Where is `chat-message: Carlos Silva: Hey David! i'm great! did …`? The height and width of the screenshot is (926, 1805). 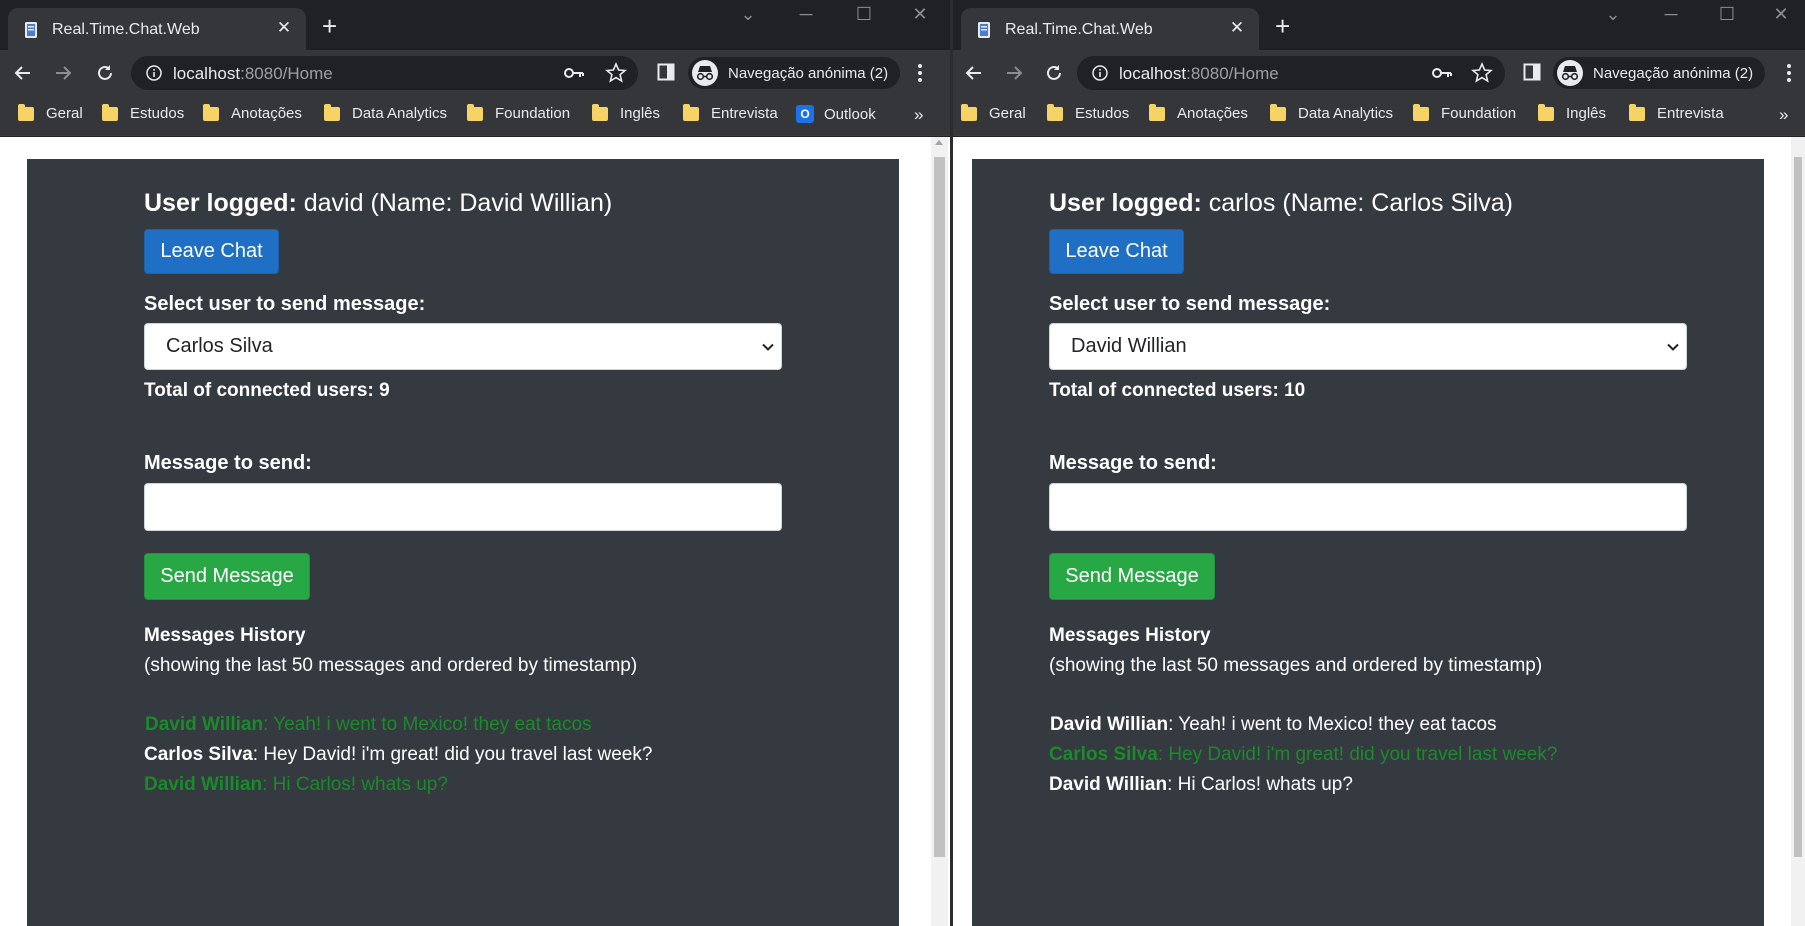 chat-message: Carlos Silva: Hey David! i'm great! did … is located at coordinates (1303, 754).